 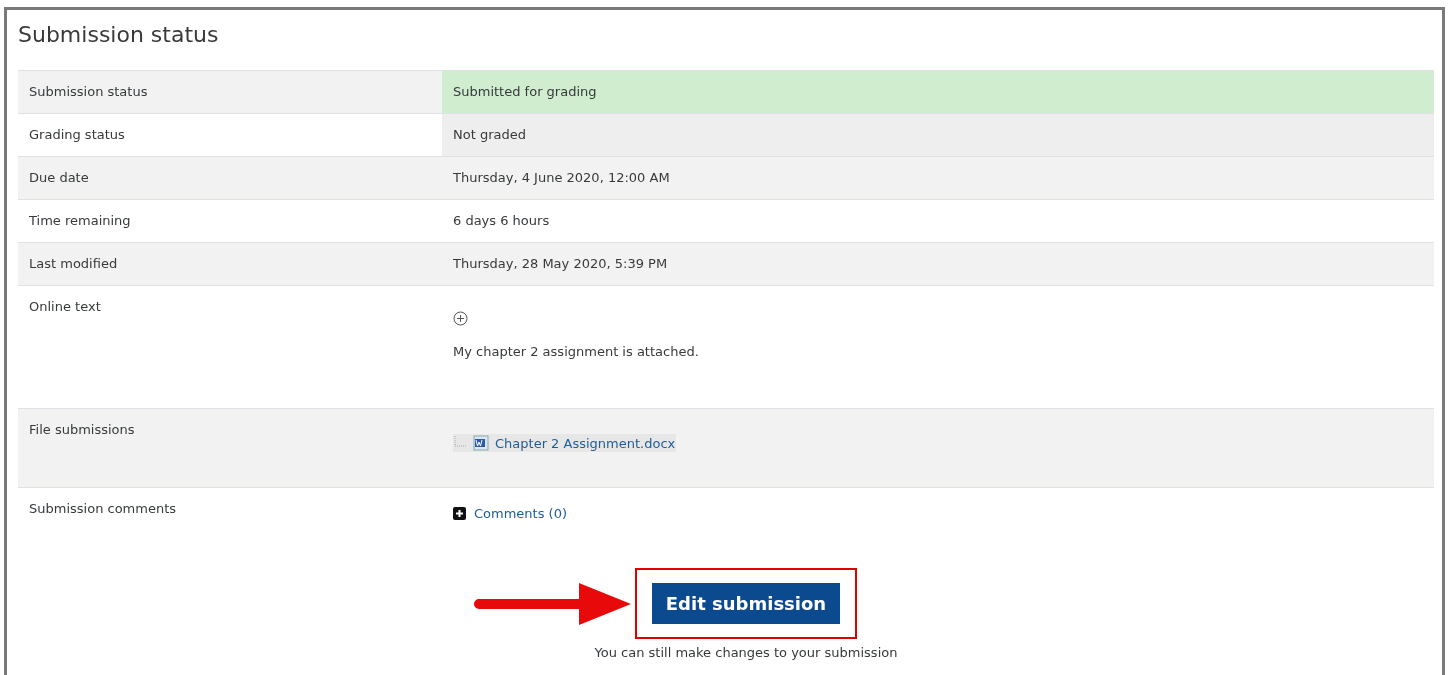 I want to click on field-value: Thursday, 28 May 2020, 5:39 PM, so click(x=560, y=263).